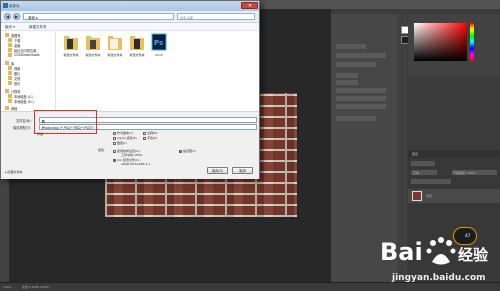  What do you see at coordinates (242, 170) in the screenshot?
I see `cancel-button: 取消` at bounding box center [242, 170].